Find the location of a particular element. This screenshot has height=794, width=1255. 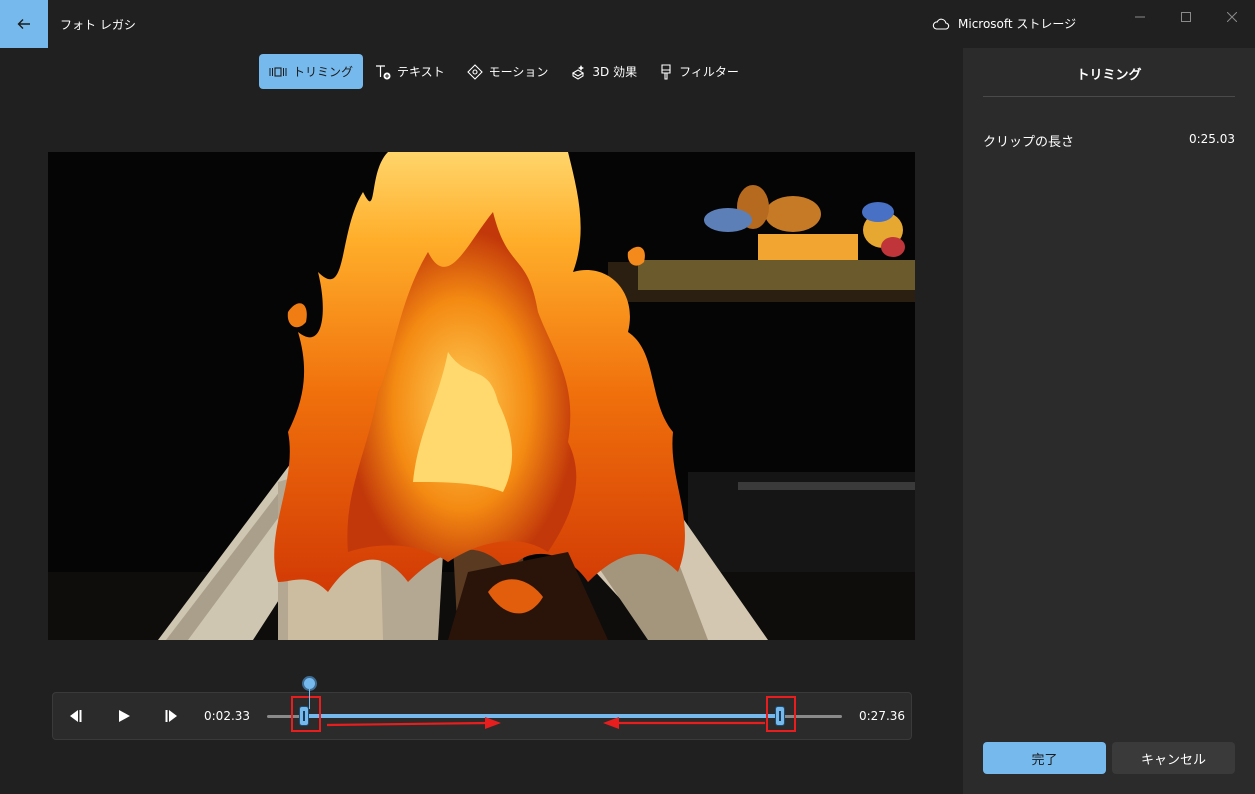

back-button is located at coordinates (24, 24).